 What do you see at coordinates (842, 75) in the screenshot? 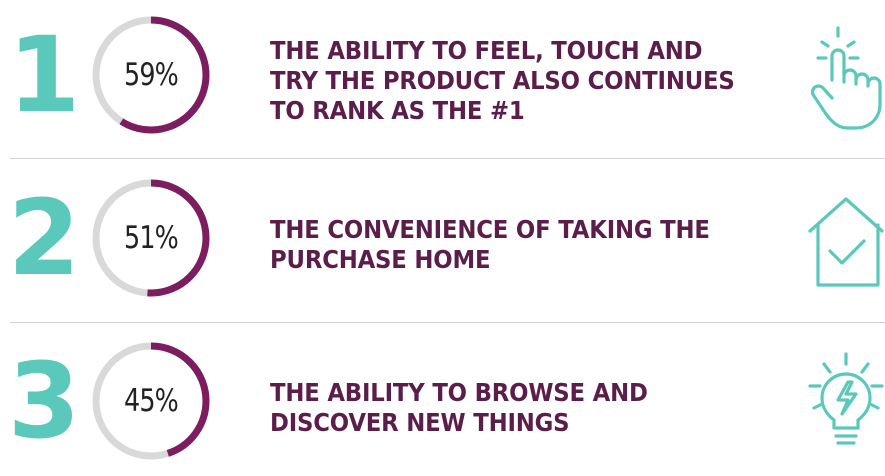
I see `touch-hand-icon` at bounding box center [842, 75].